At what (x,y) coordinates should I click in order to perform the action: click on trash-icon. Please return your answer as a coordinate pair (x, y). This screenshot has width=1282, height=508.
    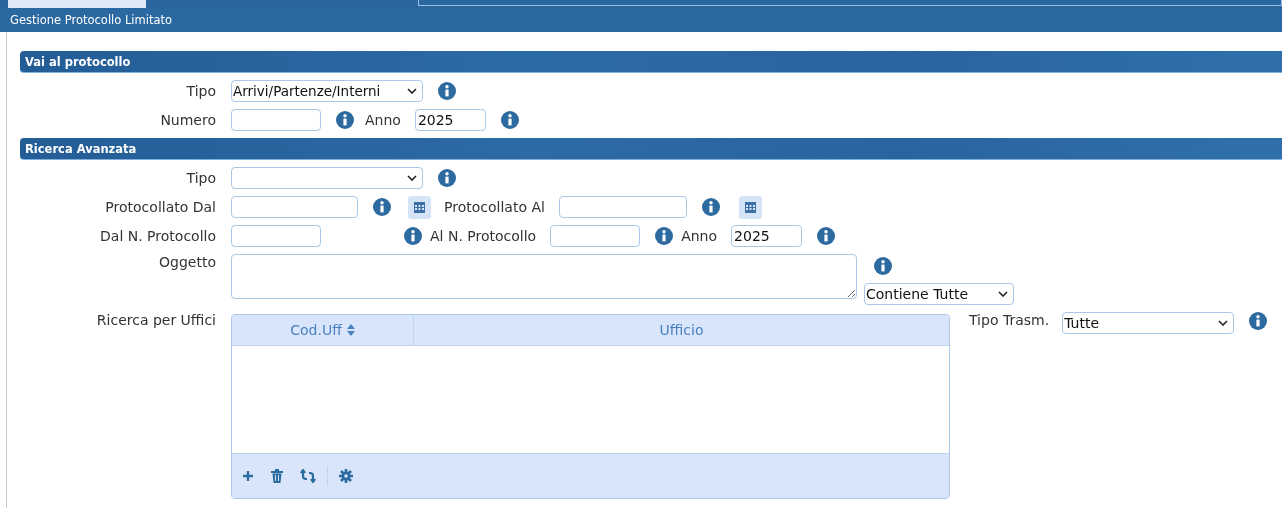
    Looking at the image, I should click on (277, 476).